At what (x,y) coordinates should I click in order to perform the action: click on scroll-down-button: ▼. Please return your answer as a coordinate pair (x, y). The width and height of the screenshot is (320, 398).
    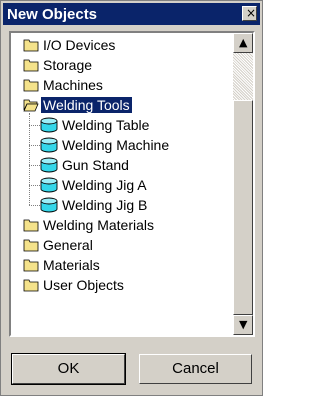
    Looking at the image, I should click on (243, 325).